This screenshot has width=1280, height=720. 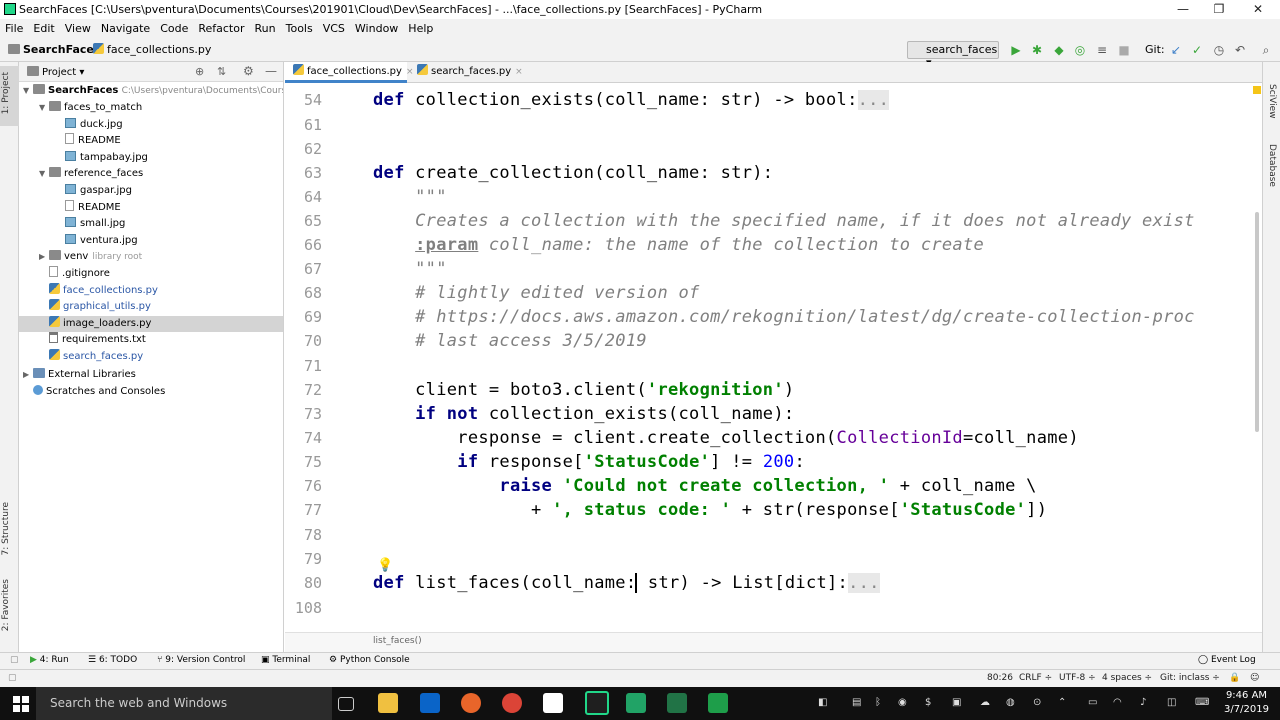 I want to click on menu-file: File, so click(x=14, y=27).